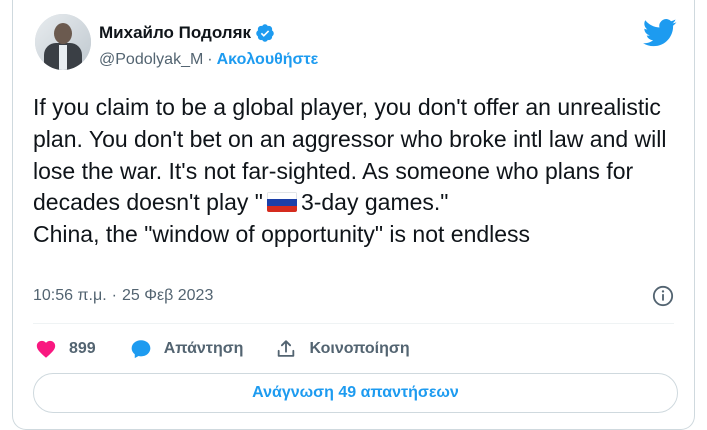 The width and height of the screenshot is (707, 430). I want to click on author-handle: @Podolyak_M, so click(151, 60).